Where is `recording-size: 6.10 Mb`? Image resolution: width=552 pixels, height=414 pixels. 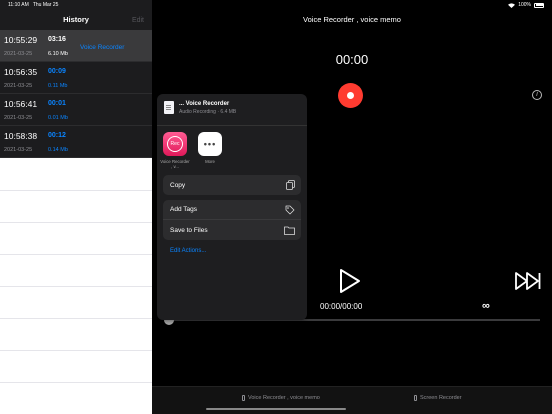 recording-size: 6.10 Mb is located at coordinates (58, 54).